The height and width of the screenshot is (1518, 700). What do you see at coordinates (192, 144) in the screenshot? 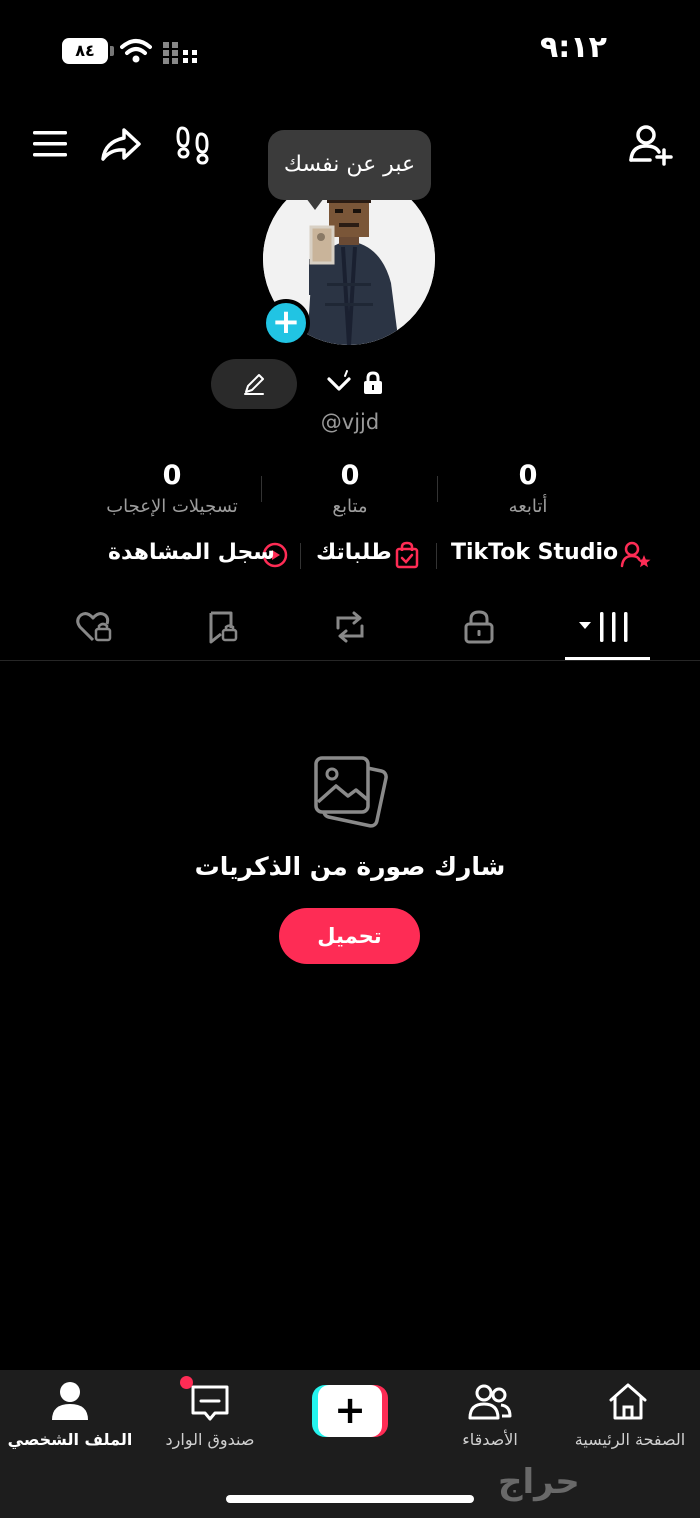
I see `footprints-icon` at bounding box center [192, 144].